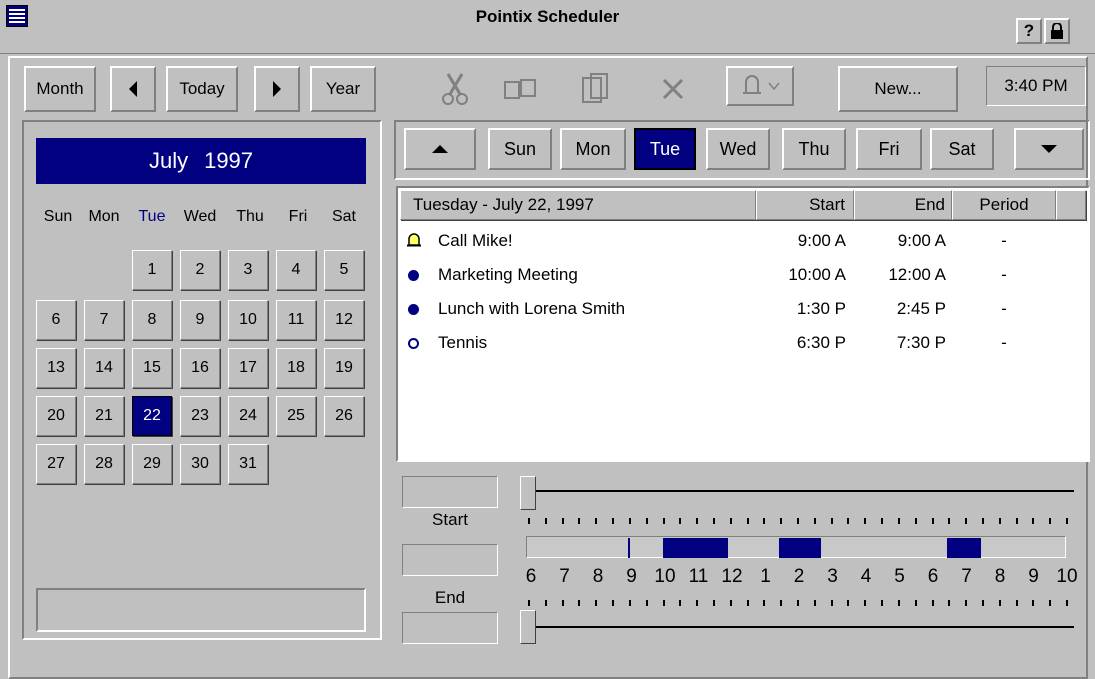 Image resolution: width=1095 pixels, height=679 pixels. What do you see at coordinates (889, 149) in the screenshot?
I see `week-day-fri: Fri` at bounding box center [889, 149].